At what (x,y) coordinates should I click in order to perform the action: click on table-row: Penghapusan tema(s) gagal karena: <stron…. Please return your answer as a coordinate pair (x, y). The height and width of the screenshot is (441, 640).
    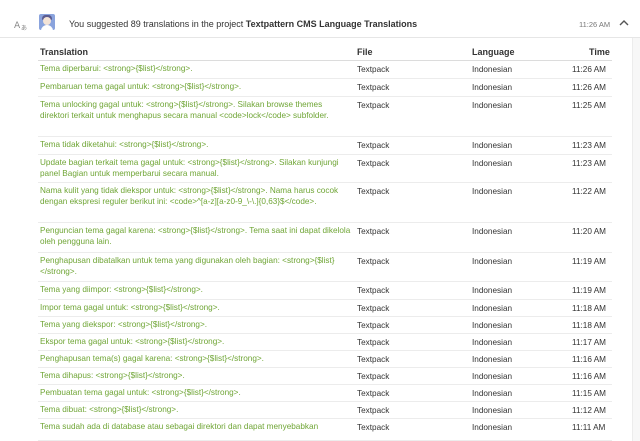
    Looking at the image, I should click on (325, 359).